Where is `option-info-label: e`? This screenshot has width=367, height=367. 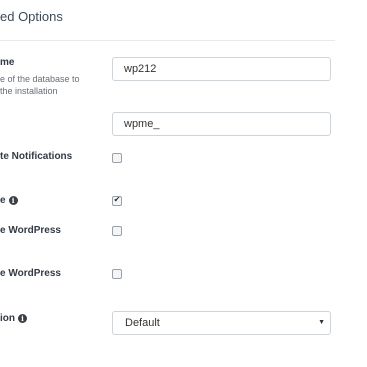 option-info-label: e is located at coordinates (3, 200).